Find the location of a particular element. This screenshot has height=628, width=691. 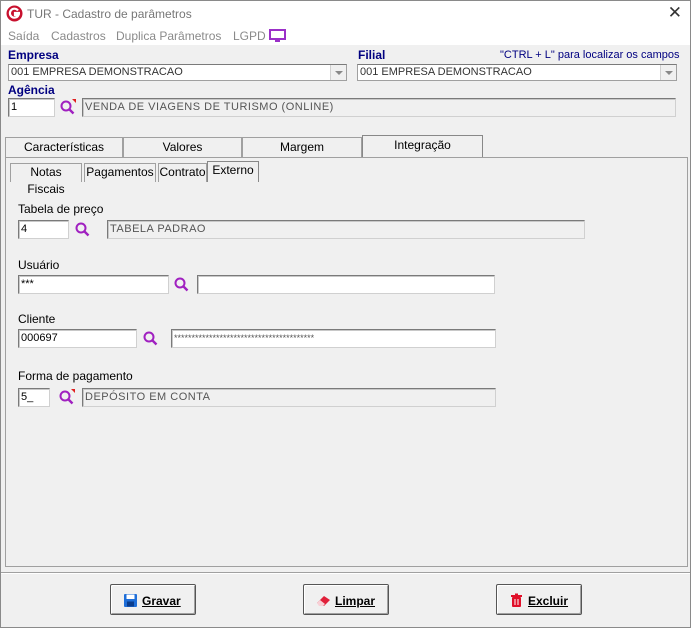

menu-saida: Saída is located at coordinates (23, 36).